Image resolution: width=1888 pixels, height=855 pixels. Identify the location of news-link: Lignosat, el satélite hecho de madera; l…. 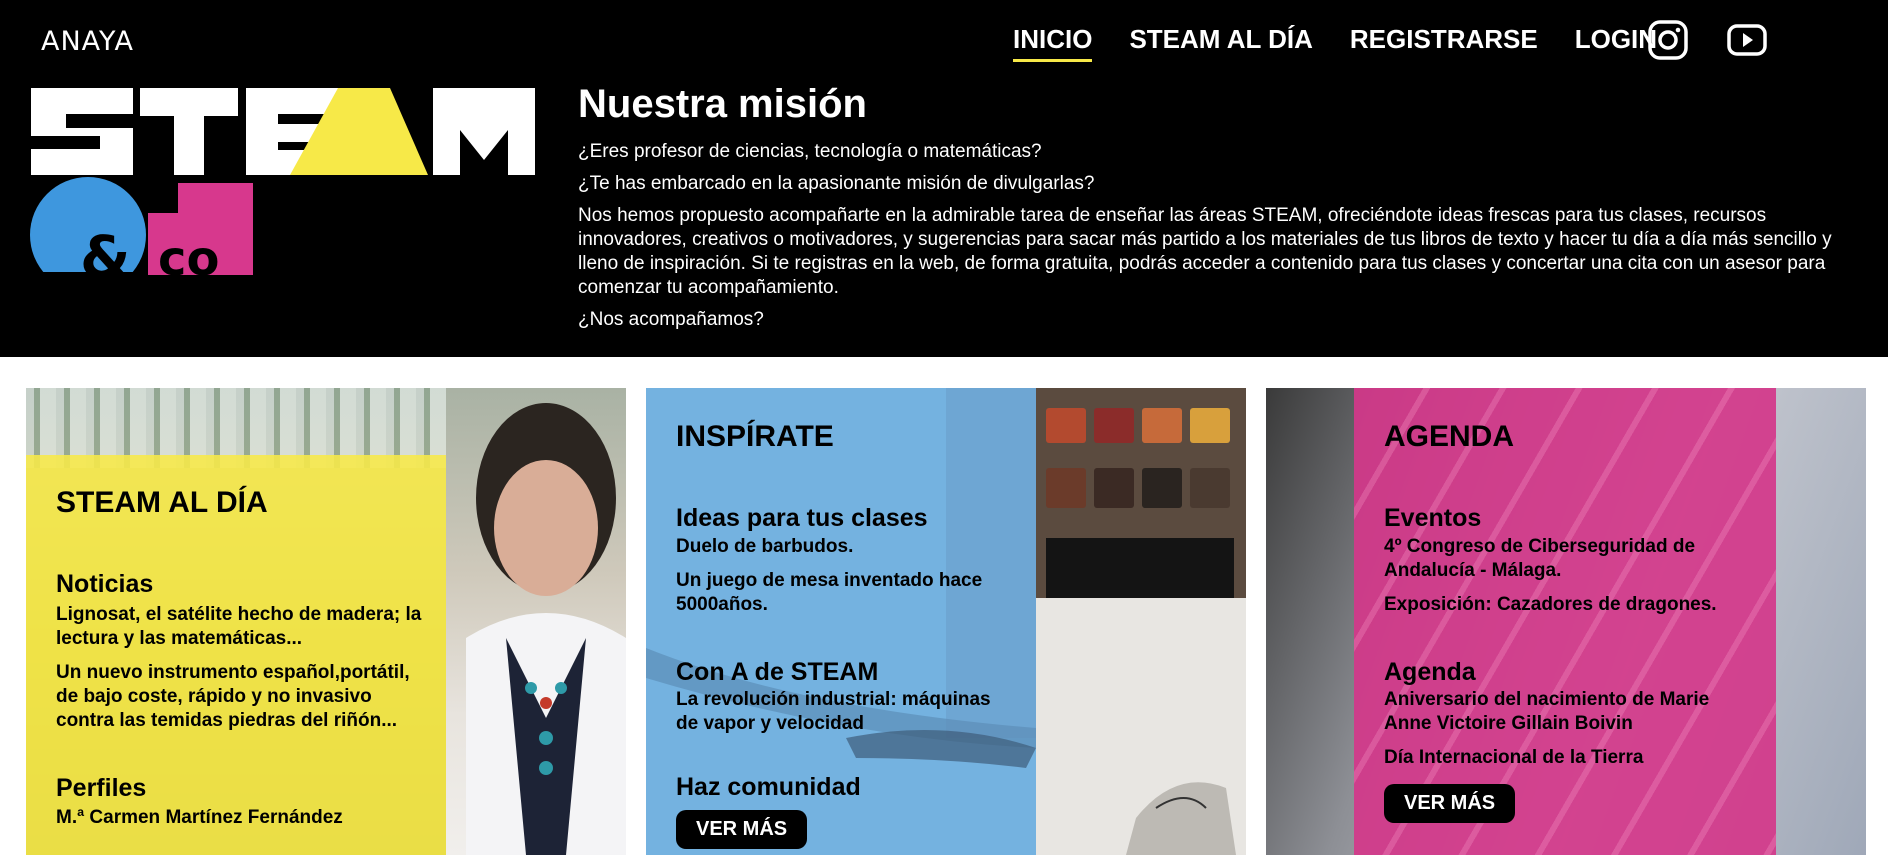
(241, 627).